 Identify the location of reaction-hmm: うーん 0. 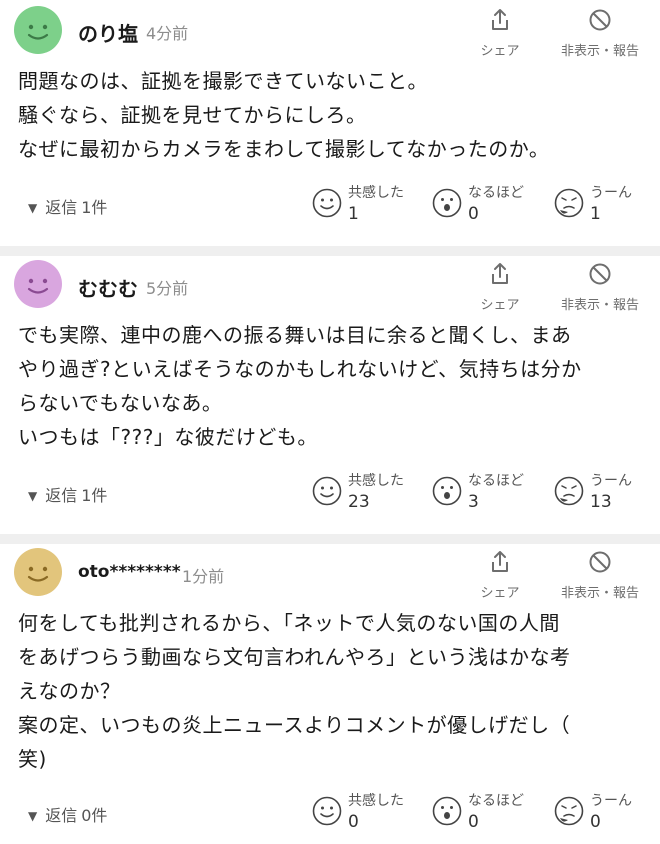
(604, 814).